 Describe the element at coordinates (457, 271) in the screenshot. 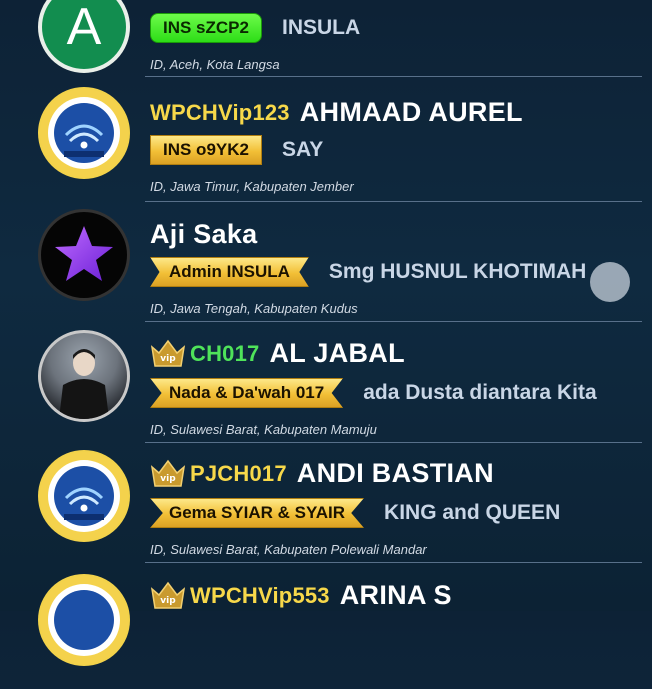

I see `status-text: Smg HUSNUL KHOTIMAH` at that location.